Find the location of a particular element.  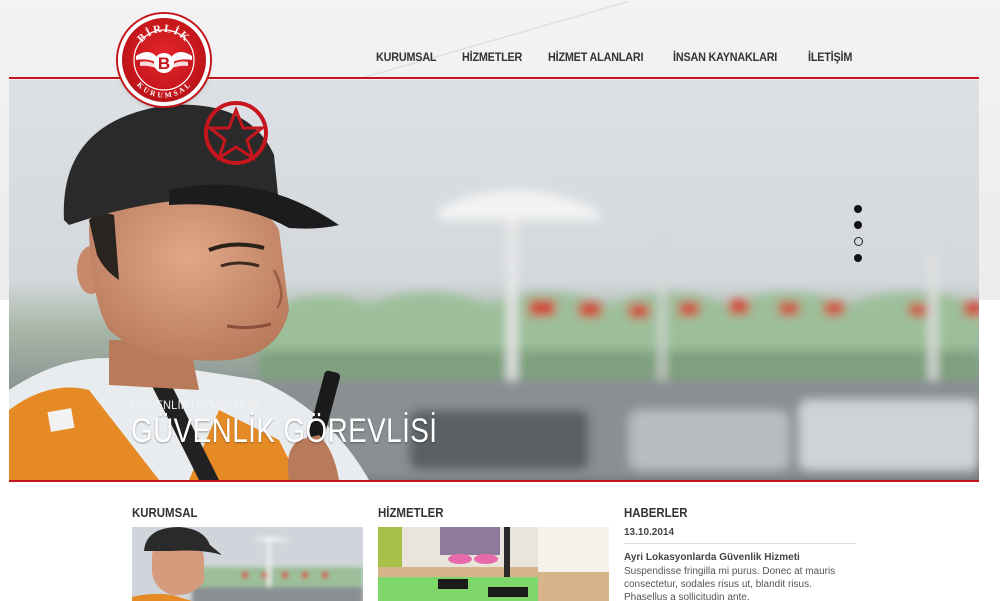

section-hizmetler: HİZMETLER is located at coordinates (494, 553).